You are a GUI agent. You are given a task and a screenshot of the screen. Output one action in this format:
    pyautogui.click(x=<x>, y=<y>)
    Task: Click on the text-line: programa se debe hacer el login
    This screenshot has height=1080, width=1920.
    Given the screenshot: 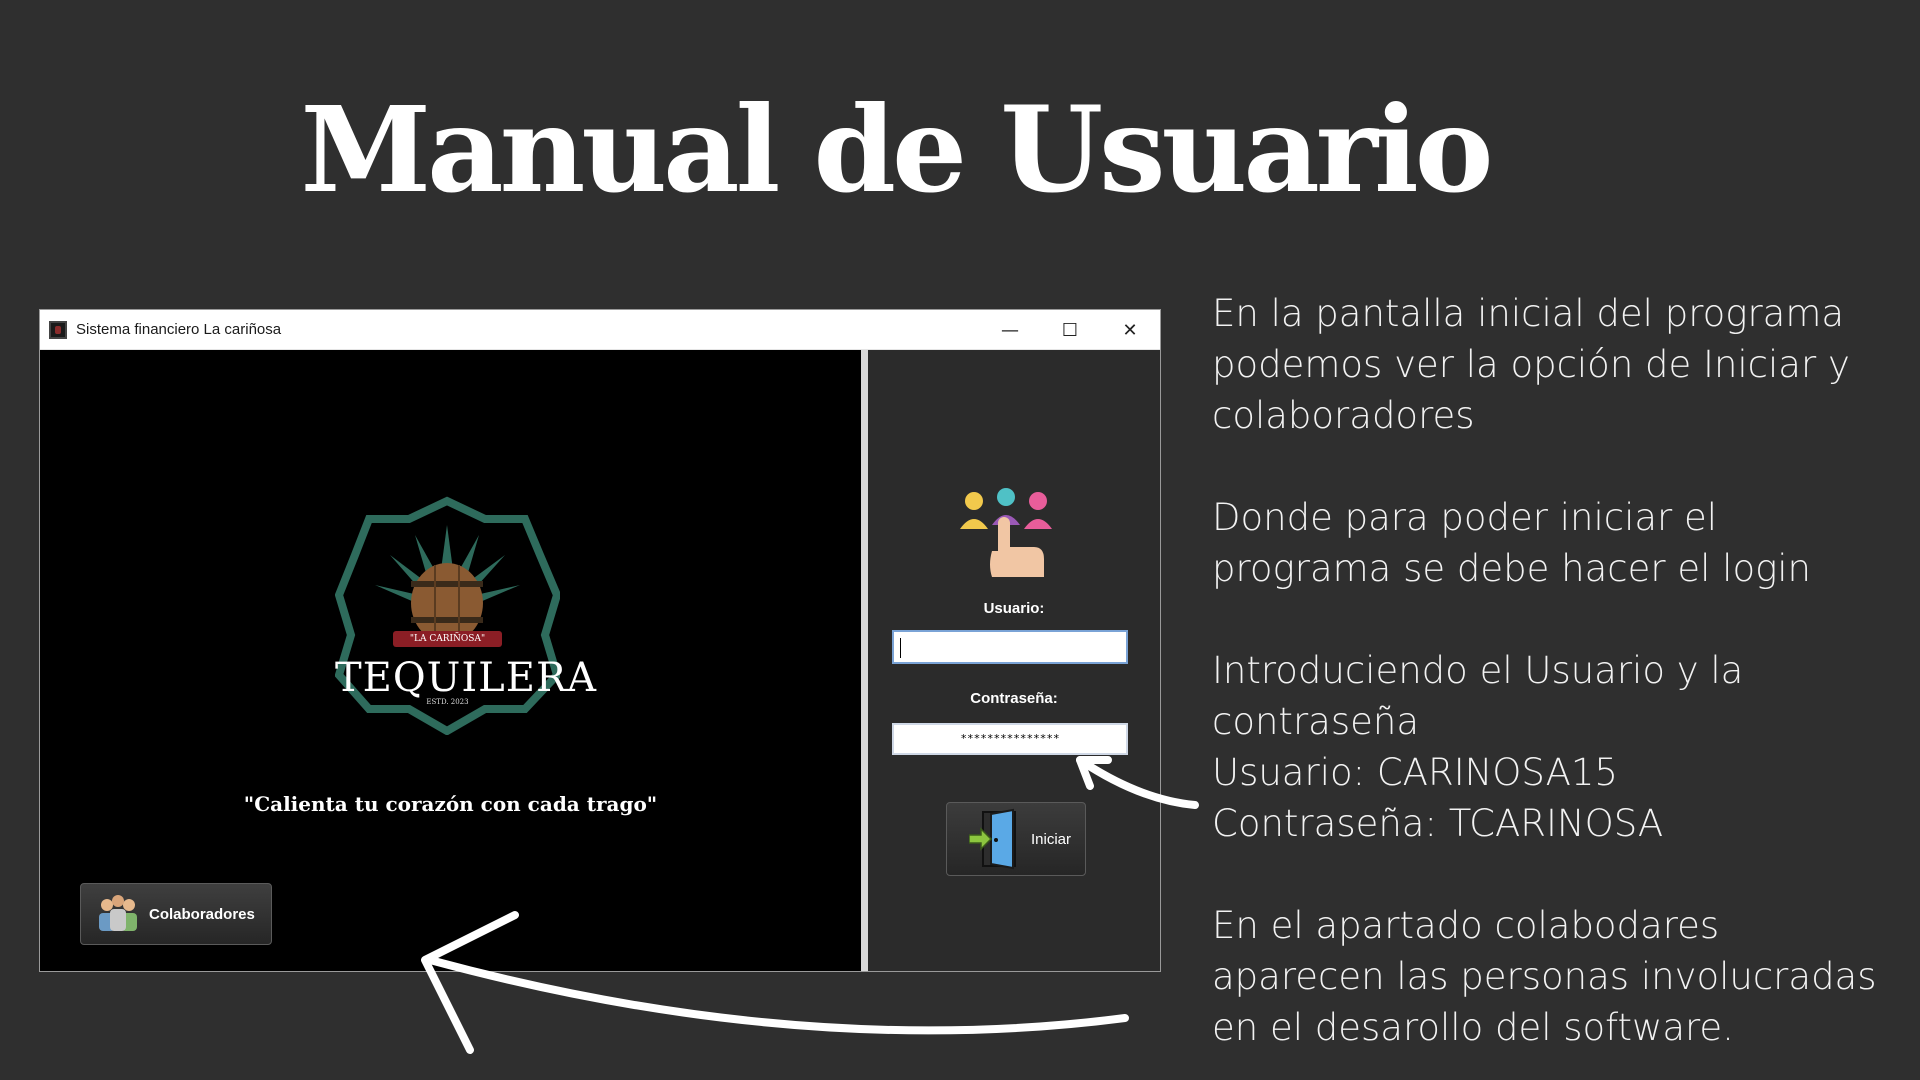 What is the action you would take?
    pyautogui.click(x=1512, y=568)
    